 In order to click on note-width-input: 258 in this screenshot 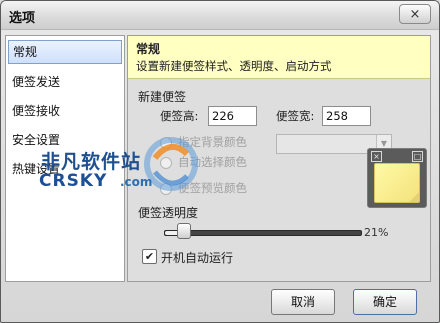, I will do `click(346, 116)`.